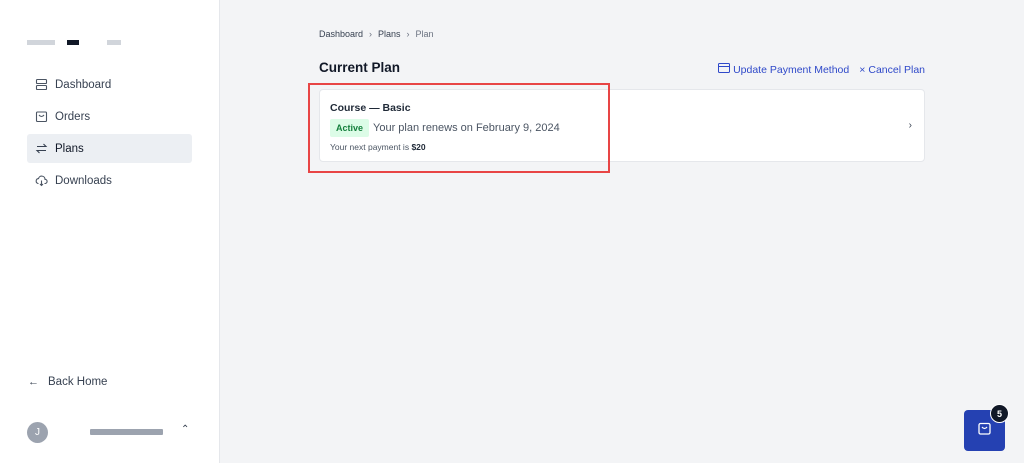  What do you see at coordinates (109, 148) in the screenshot?
I see `sidebar-item-plans: Plans` at bounding box center [109, 148].